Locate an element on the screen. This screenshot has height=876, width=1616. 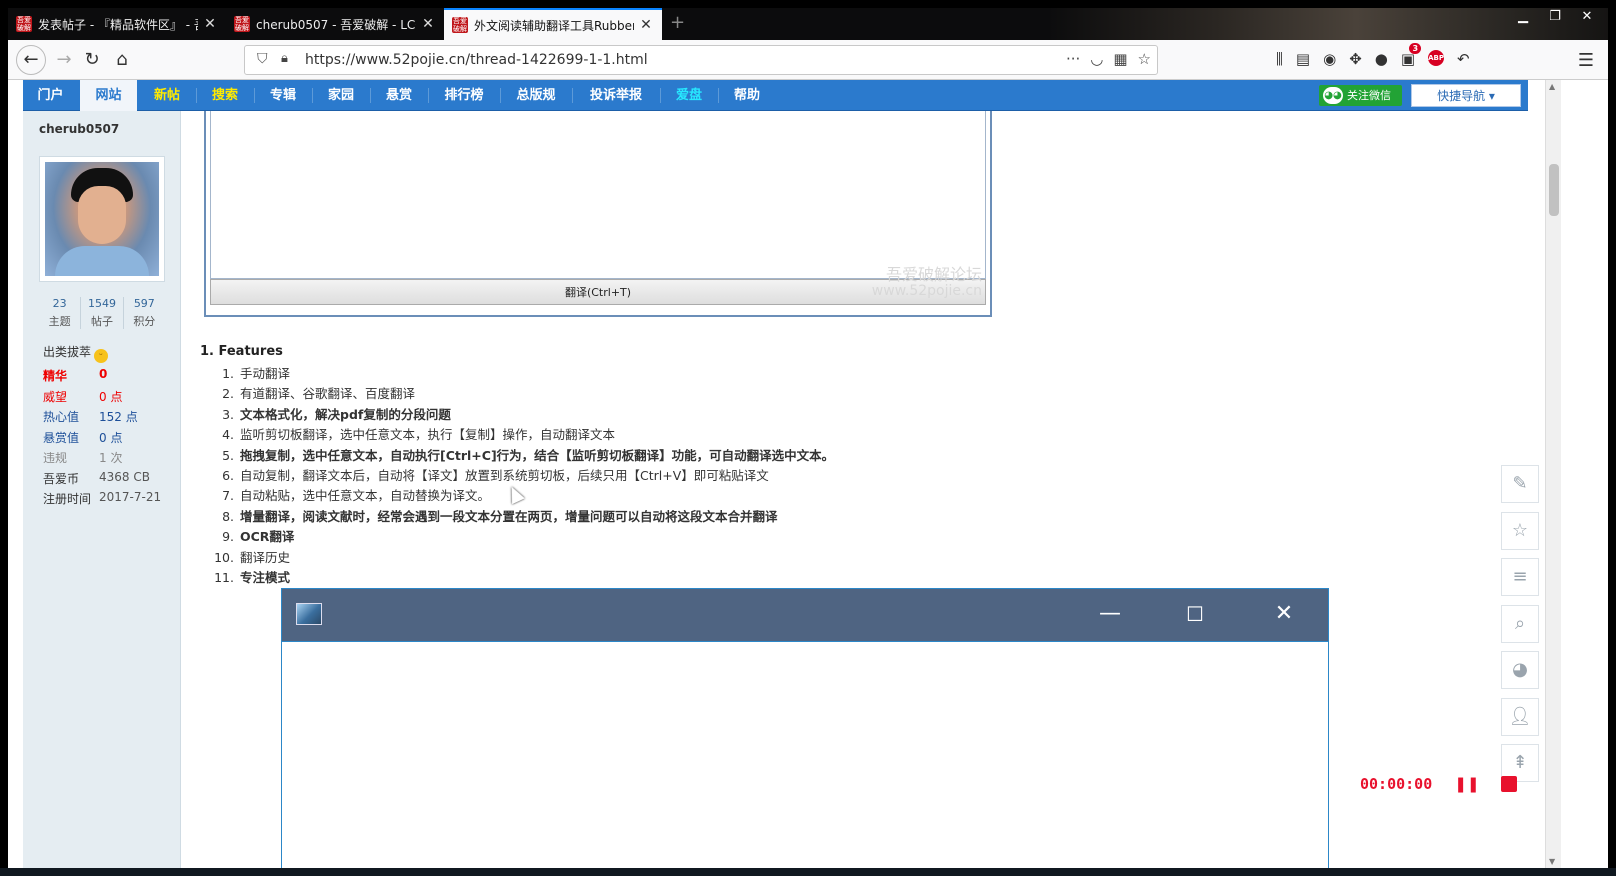
browser-tab-3: 吾爱 破解 外文阅读辅助翻译工具Rubber ✕ is located at coordinates (553, 24).